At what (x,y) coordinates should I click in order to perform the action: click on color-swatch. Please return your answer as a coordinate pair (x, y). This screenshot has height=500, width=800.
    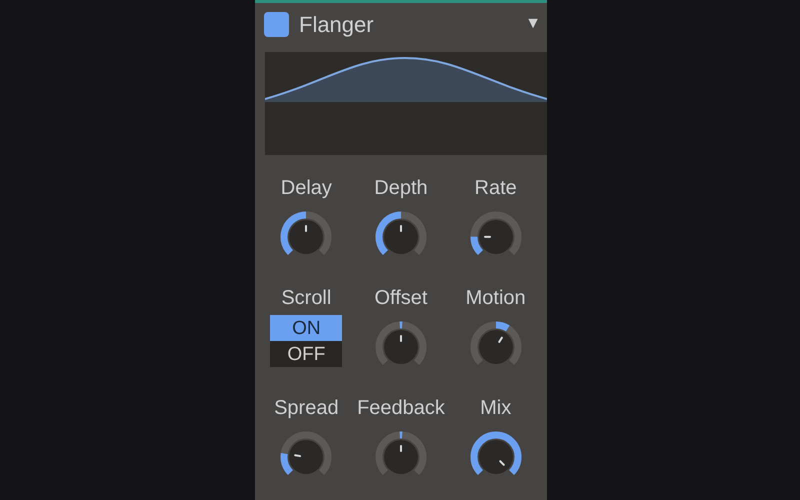
    Looking at the image, I should click on (276, 24).